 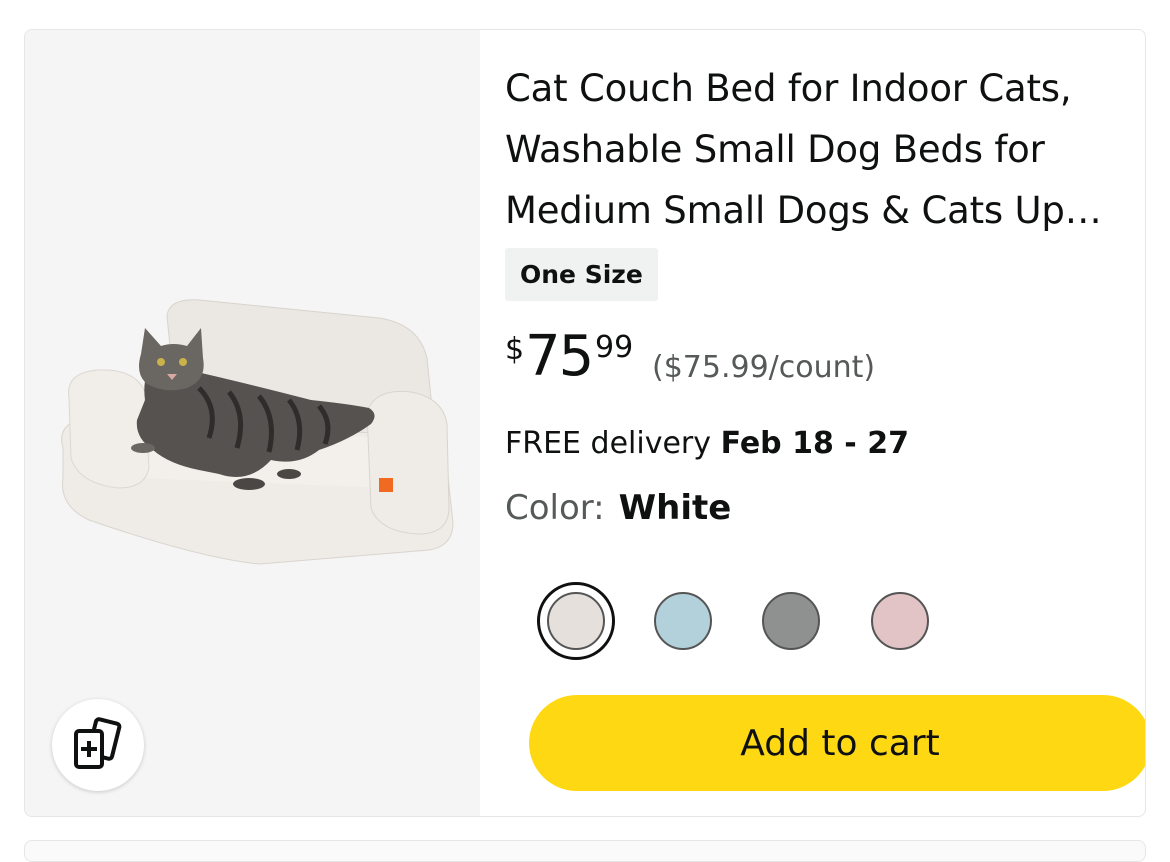 I want to click on unit-price: ($75.99/count), so click(x=764, y=367).